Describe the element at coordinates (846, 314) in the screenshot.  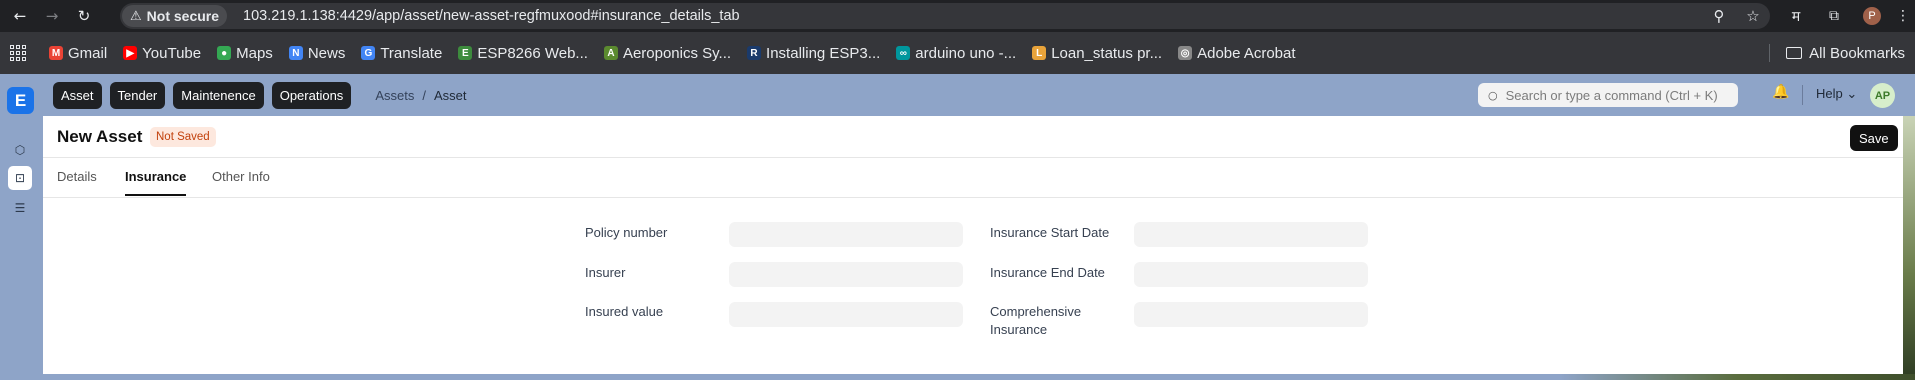
I see `insured-value-input` at that location.